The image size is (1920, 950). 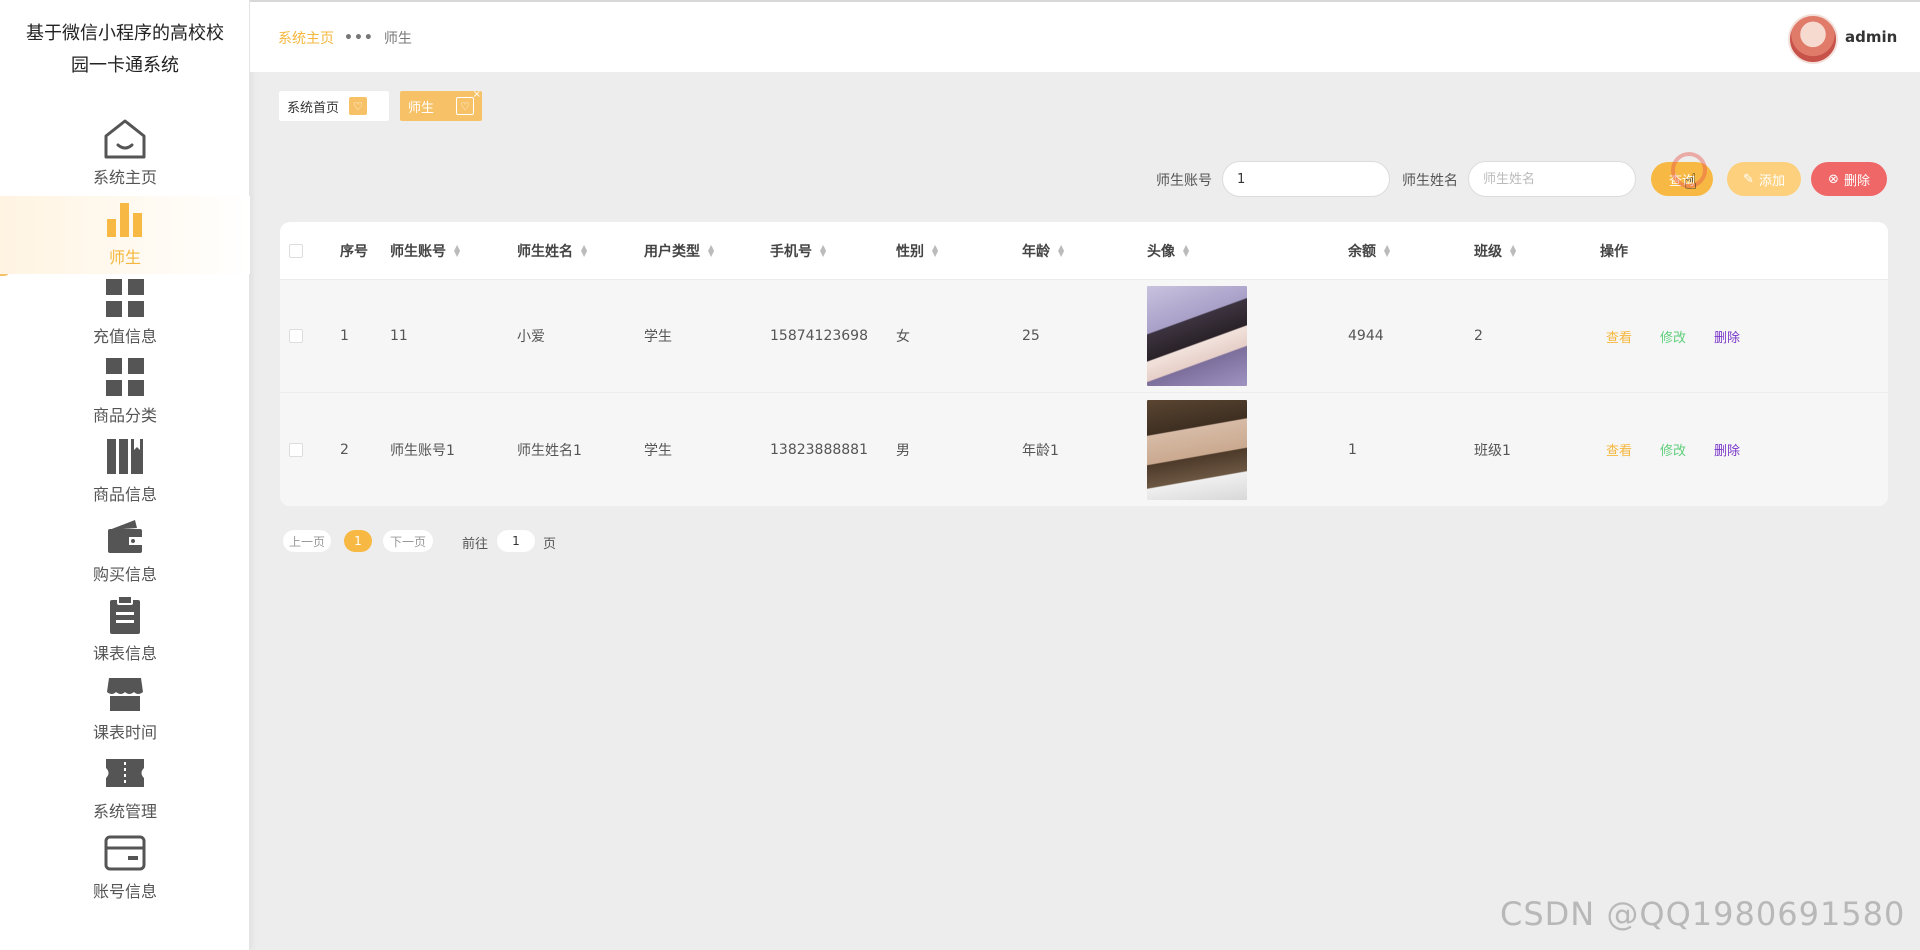 I want to click on sidebar-item-system-management: 系统管理, so click(x=125, y=789).